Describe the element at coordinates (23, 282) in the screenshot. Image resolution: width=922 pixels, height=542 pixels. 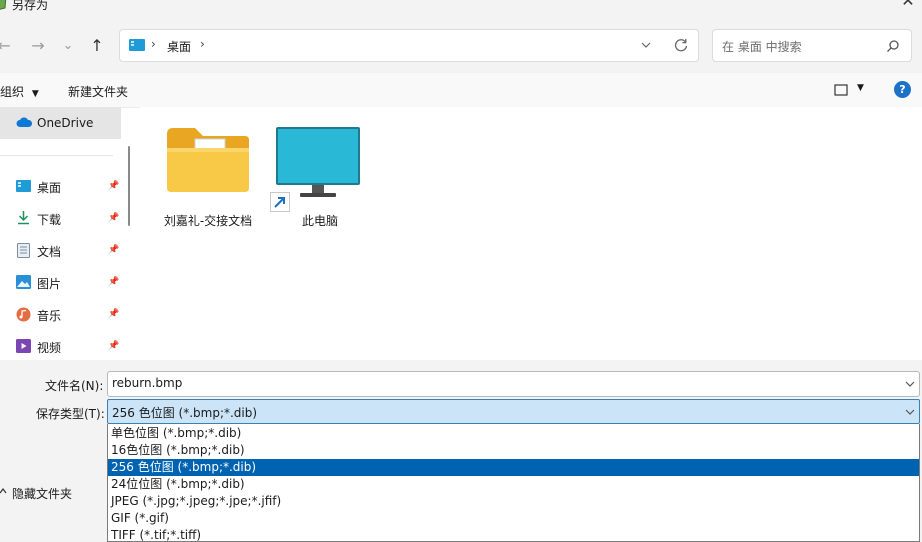
I see `pictures-icon` at that location.